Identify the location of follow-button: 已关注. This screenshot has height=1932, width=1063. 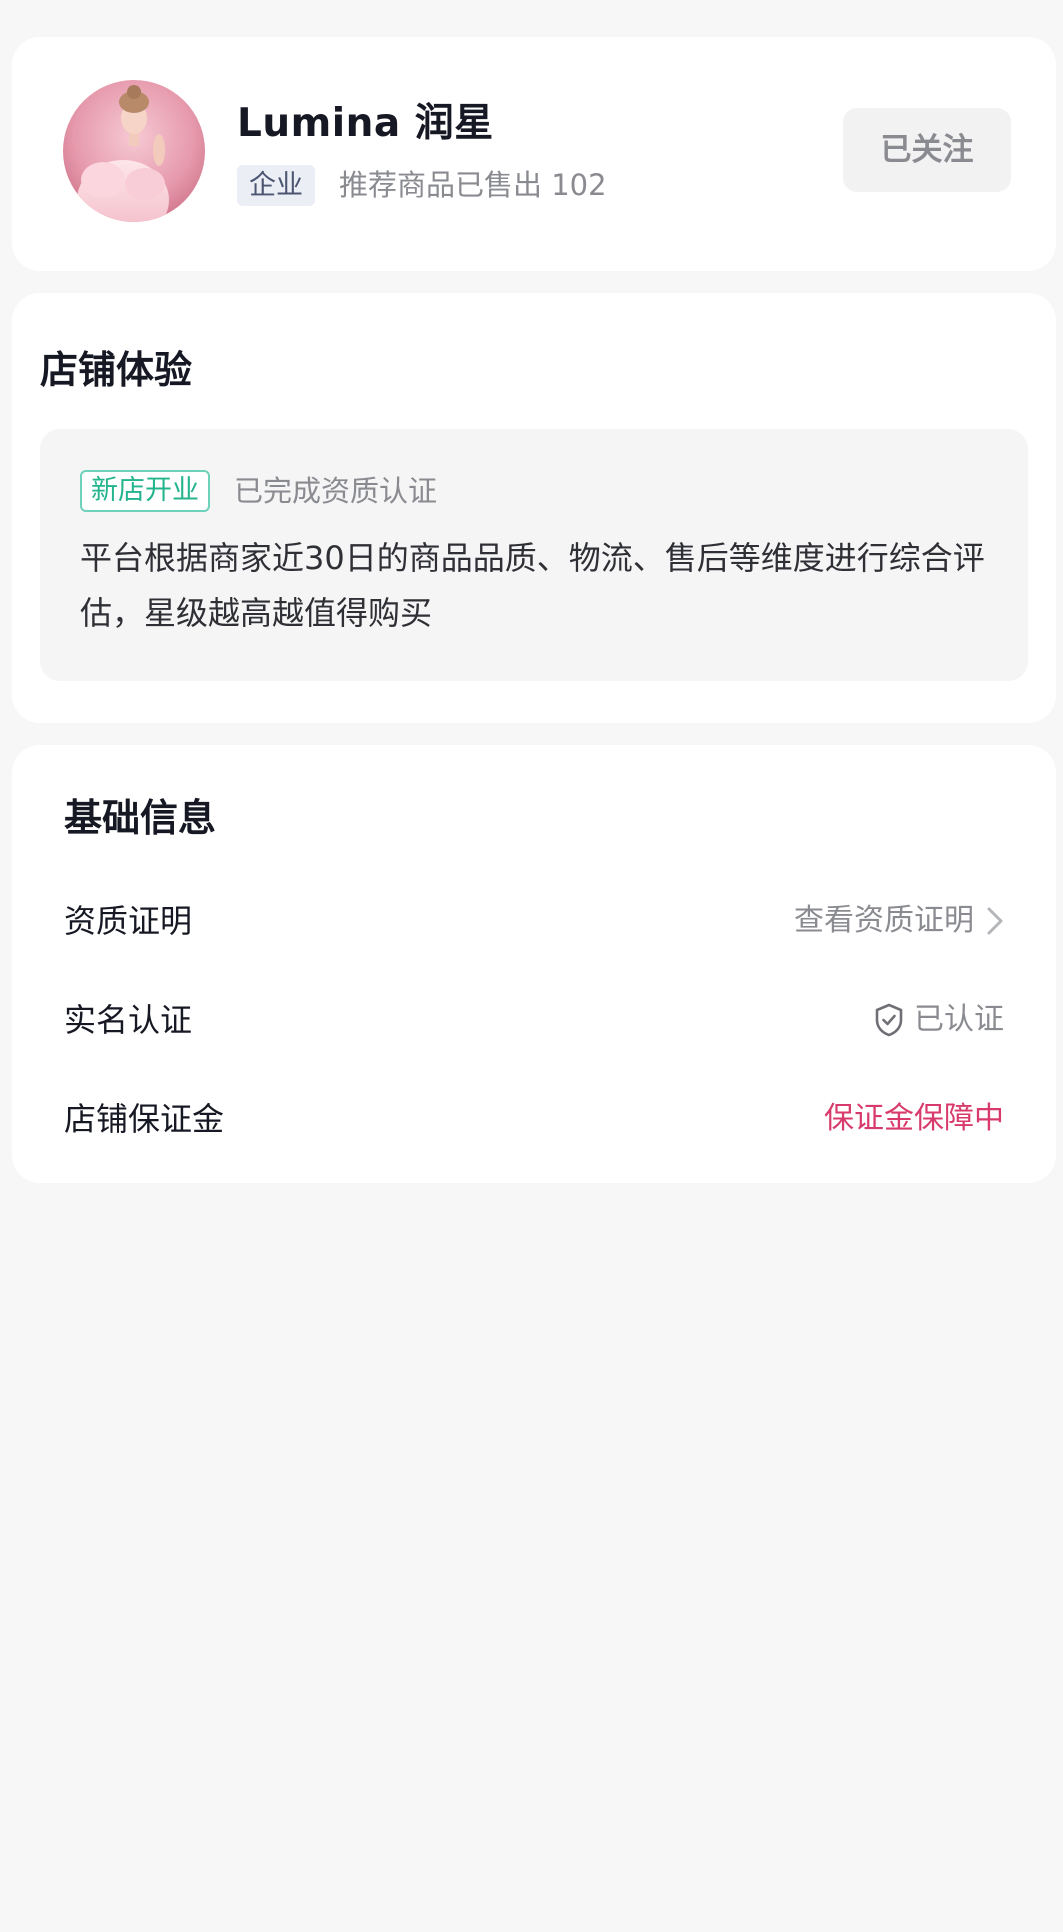
(927, 150).